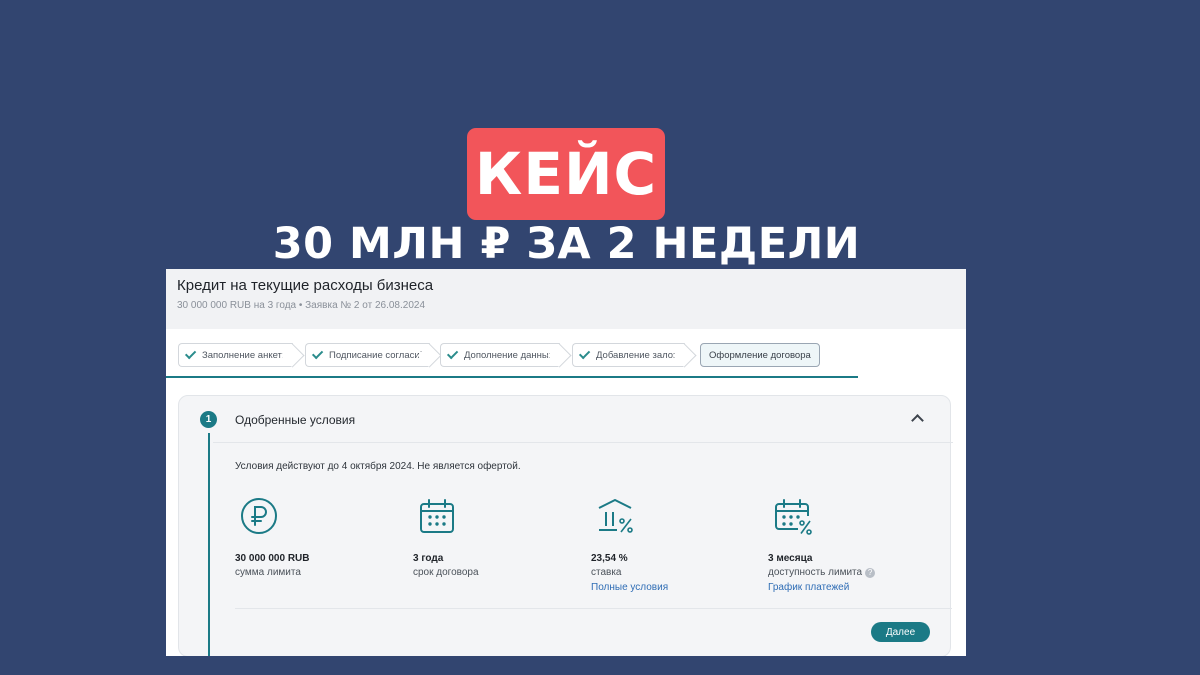 The width and height of the screenshot is (1200, 675). Describe the element at coordinates (259, 516) in the screenshot. I see `ruble-icon` at that location.